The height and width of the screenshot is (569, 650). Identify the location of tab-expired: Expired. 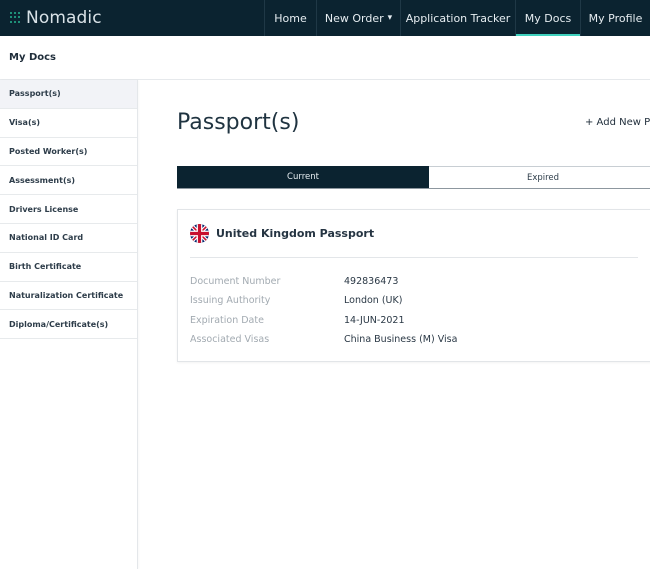
(539, 177).